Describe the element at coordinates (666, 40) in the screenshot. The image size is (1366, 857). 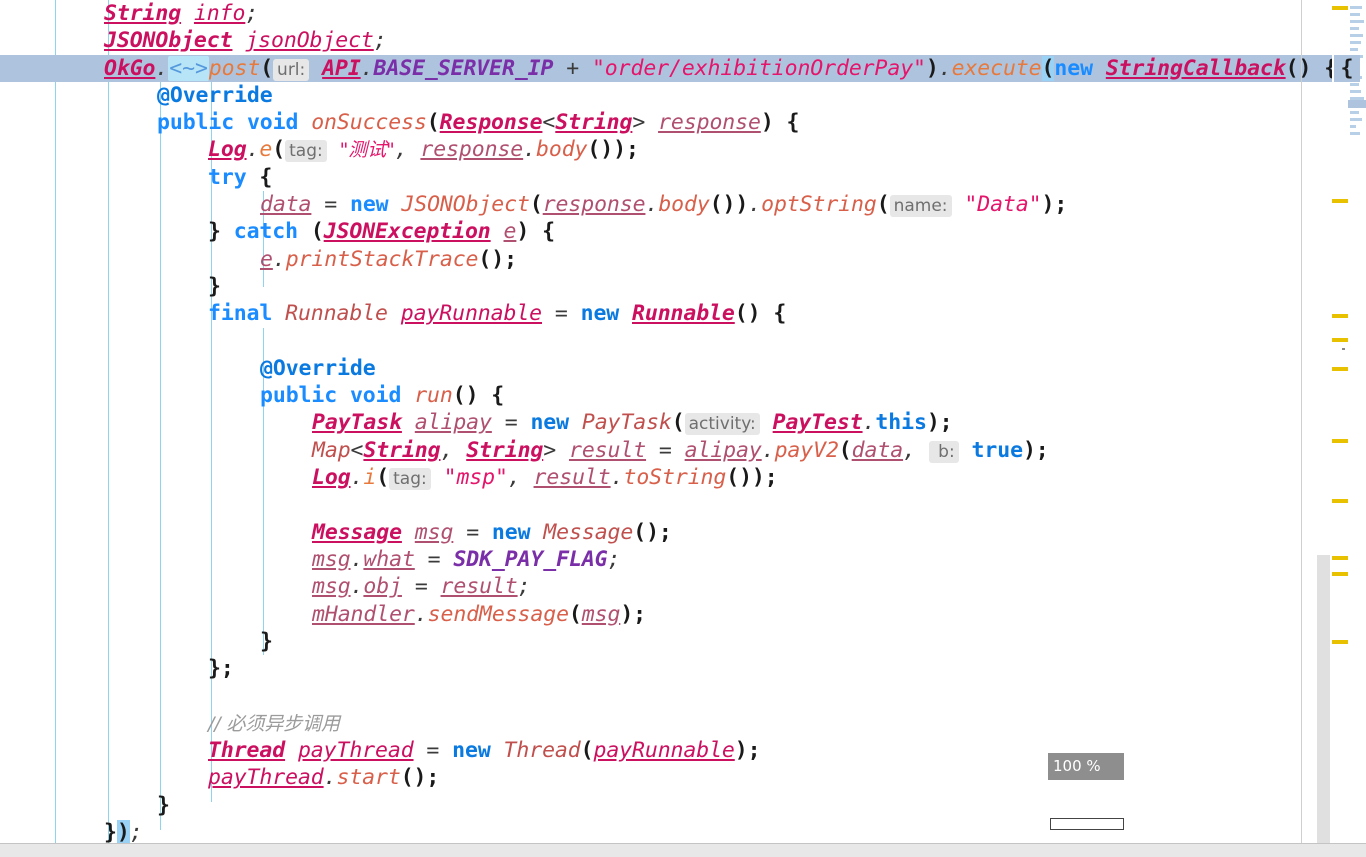
I see `code-line: JSONObject jsonObject;` at that location.